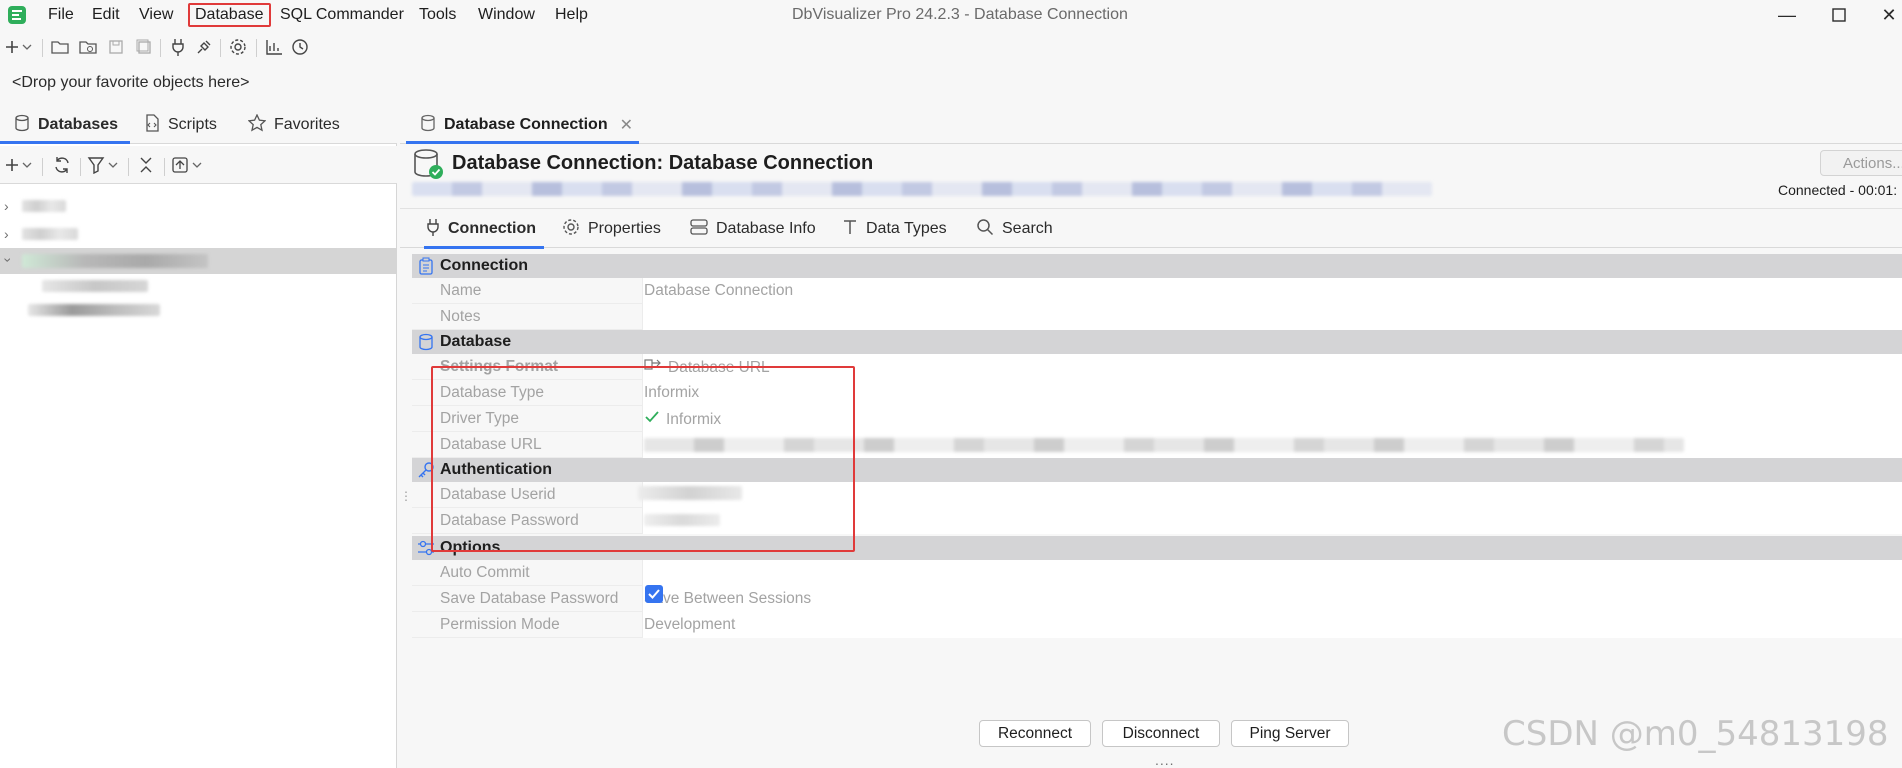 The width and height of the screenshot is (1902, 768). Describe the element at coordinates (116, 47) in the screenshot. I see `save-icon` at that location.